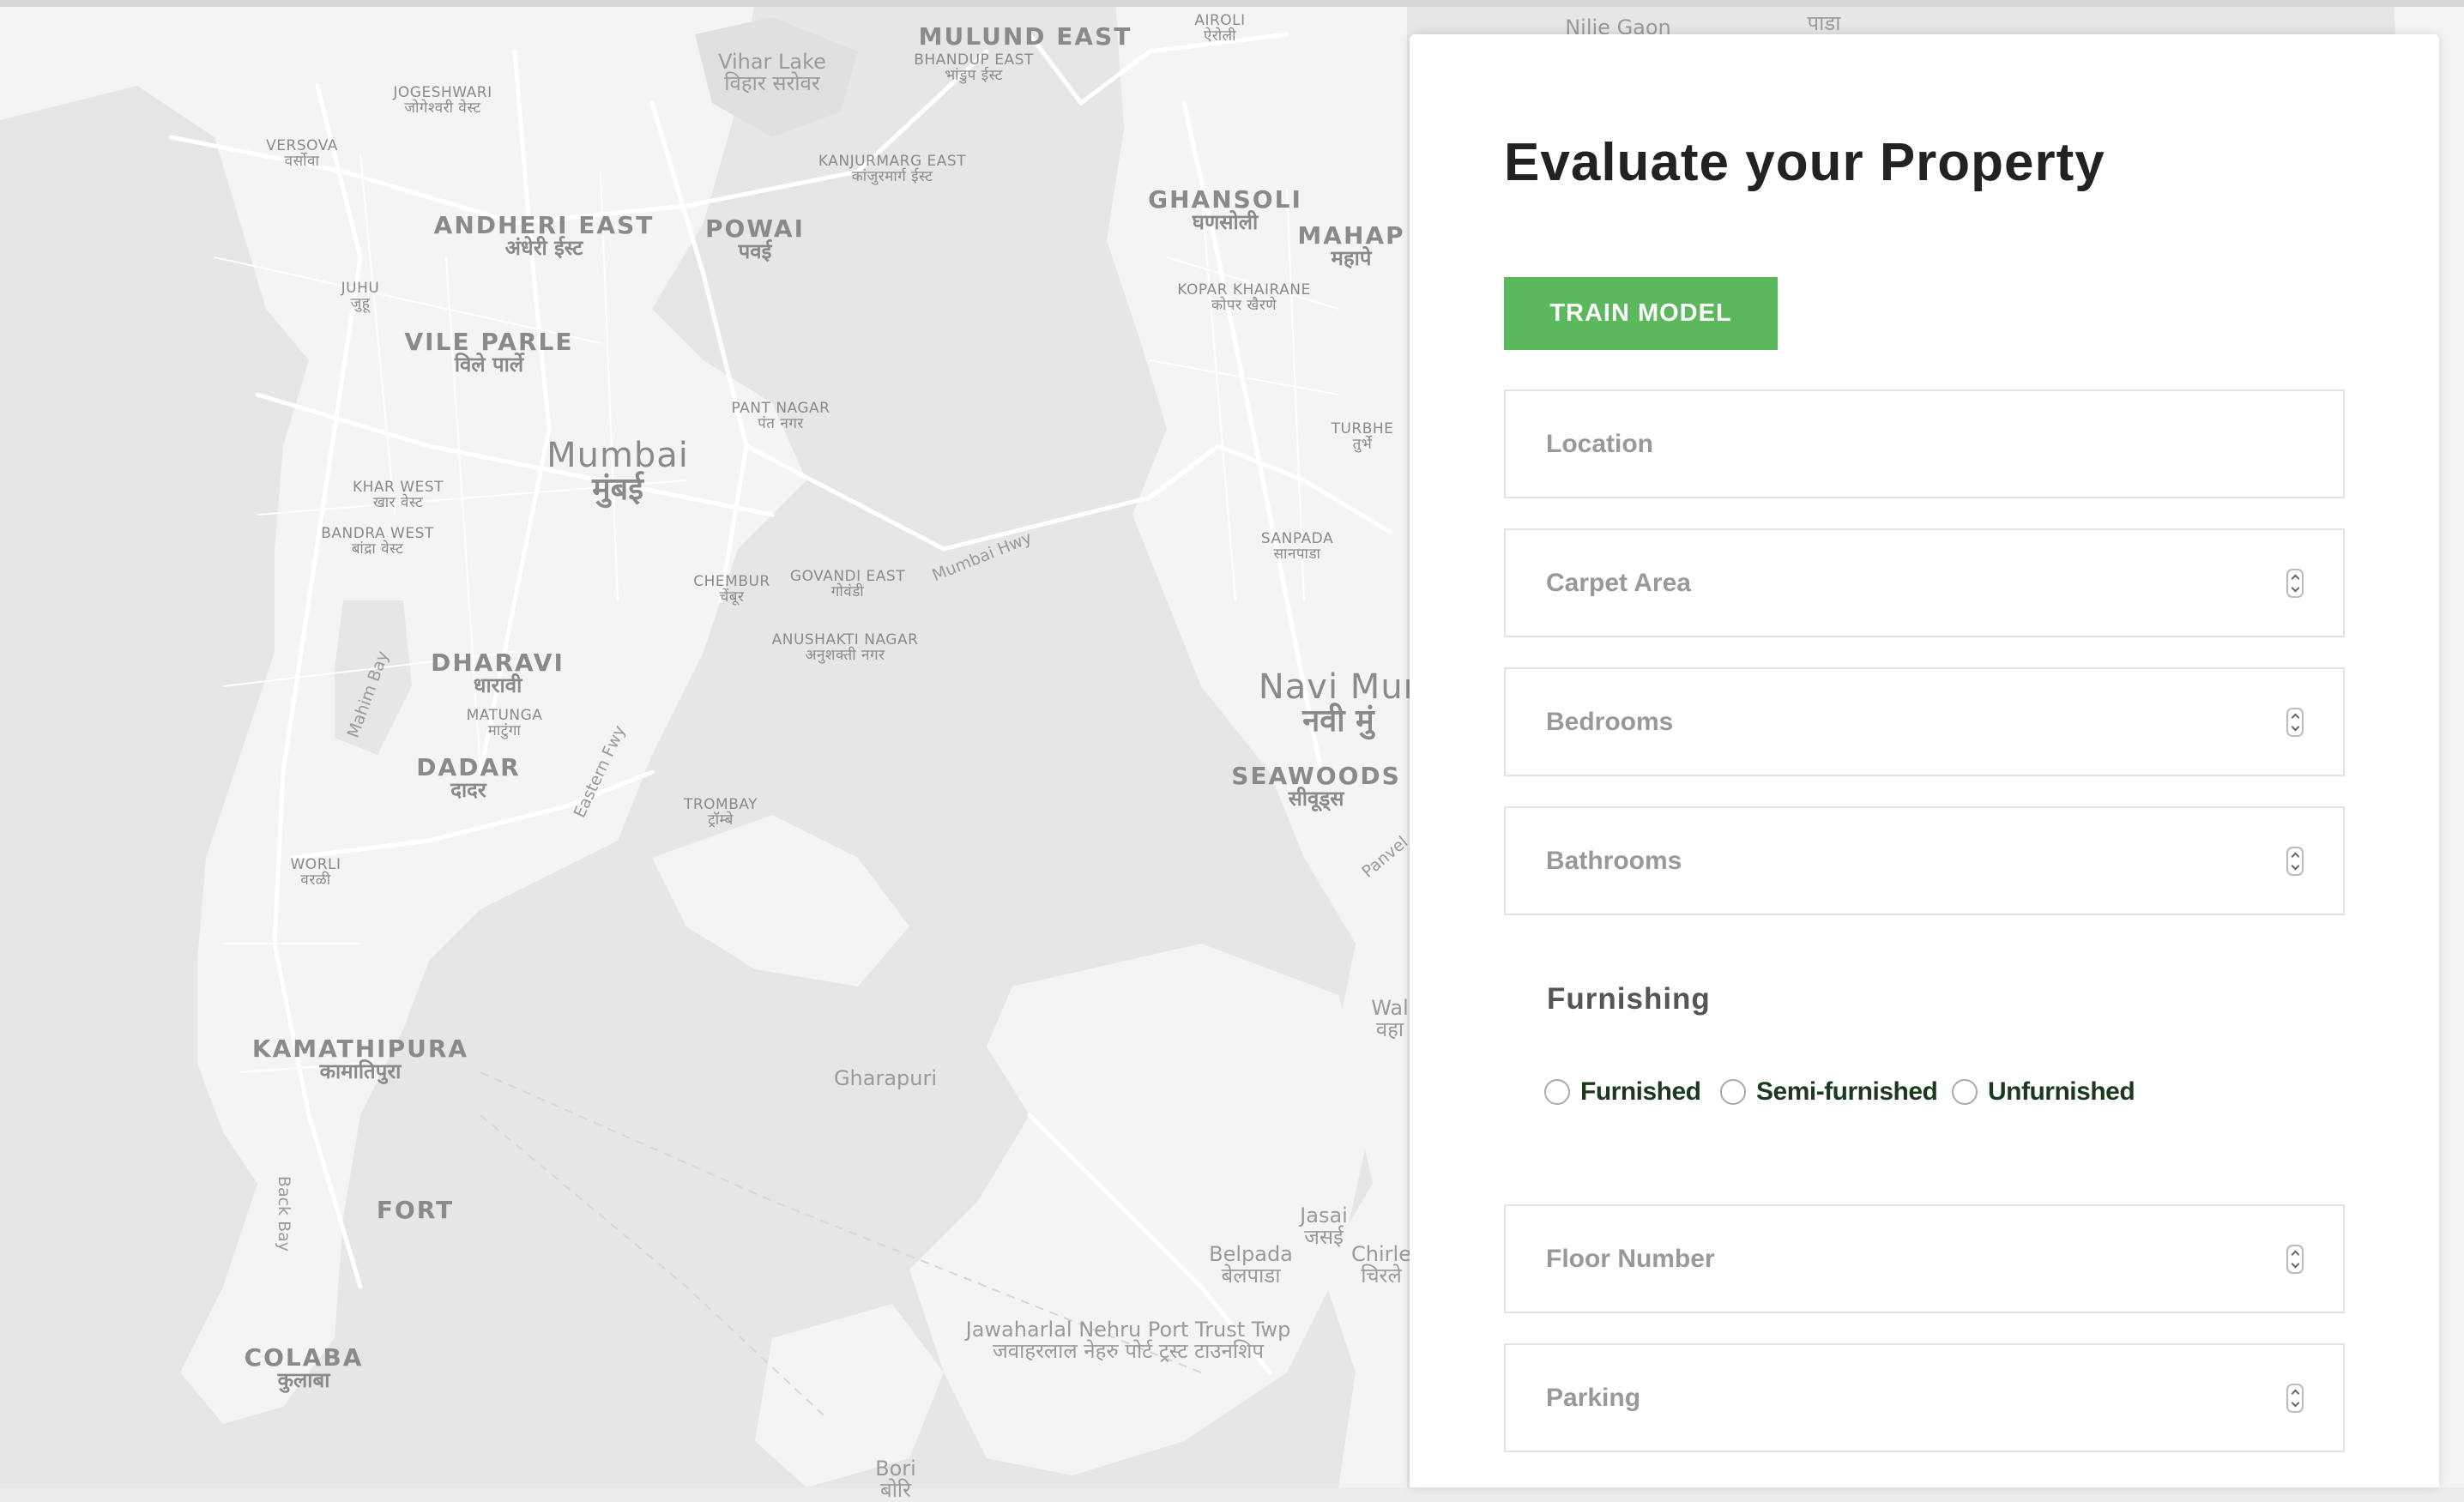 This screenshot has width=2464, height=1502. Describe the element at coordinates (498, 662) in the screenshot. I see `map-place-name: DHARAVI` at that location.